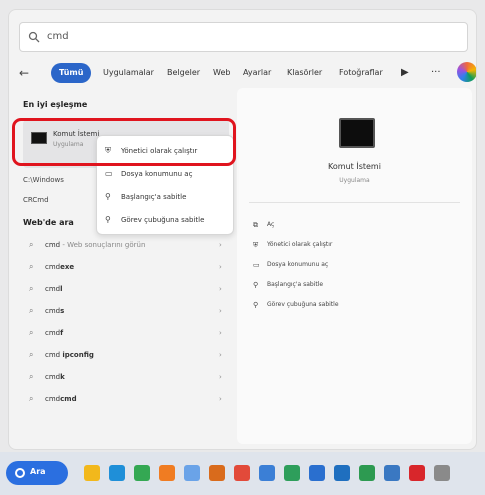 The image size is (485, 495). What do you see at coordinates (304, 73) in the screenshot?
I see `filter-chip-folders: Klasörler` at bounding box center [304, 73].